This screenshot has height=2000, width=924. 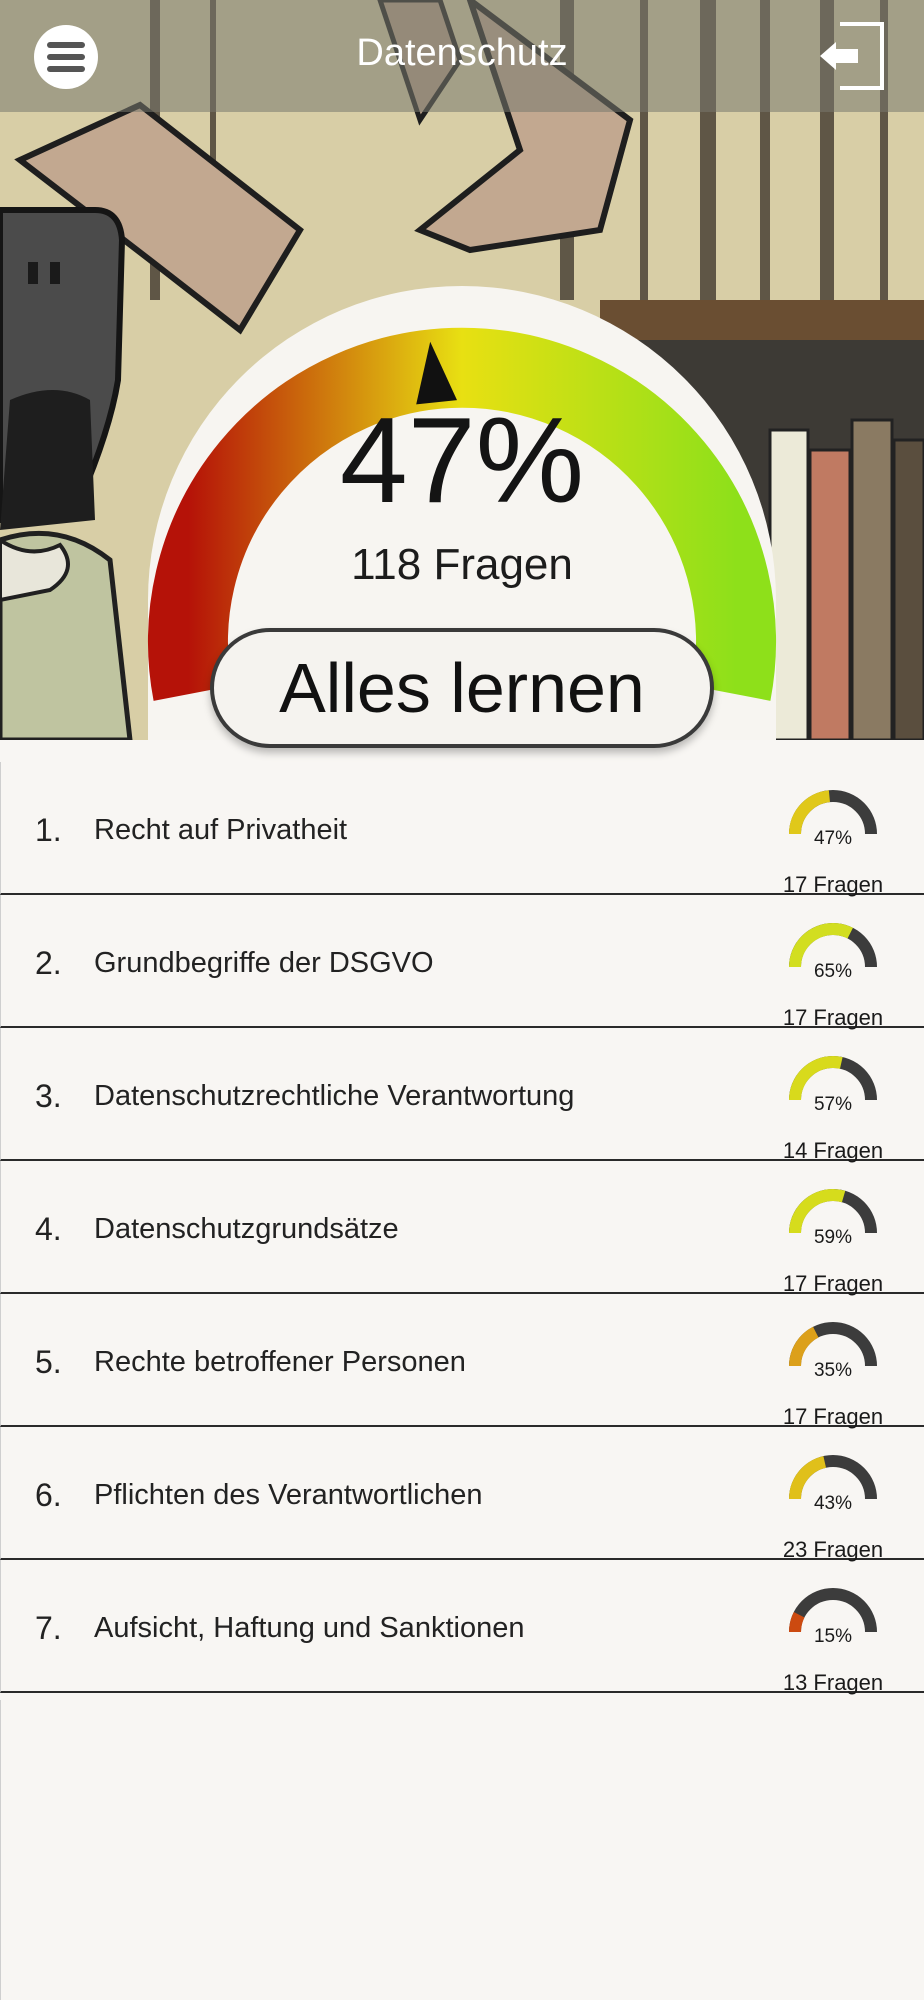 I want to click on topic-percent: 57%, so click(x=833, y=1104).